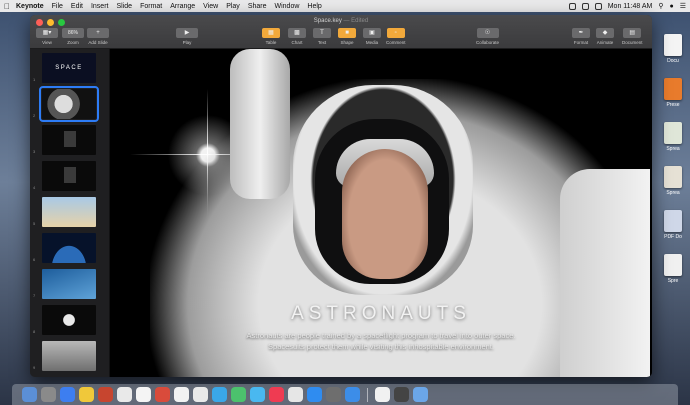 This screenshot has height=405, width=690. I want to click on table-button: ▦ Table, so click(271, 36).